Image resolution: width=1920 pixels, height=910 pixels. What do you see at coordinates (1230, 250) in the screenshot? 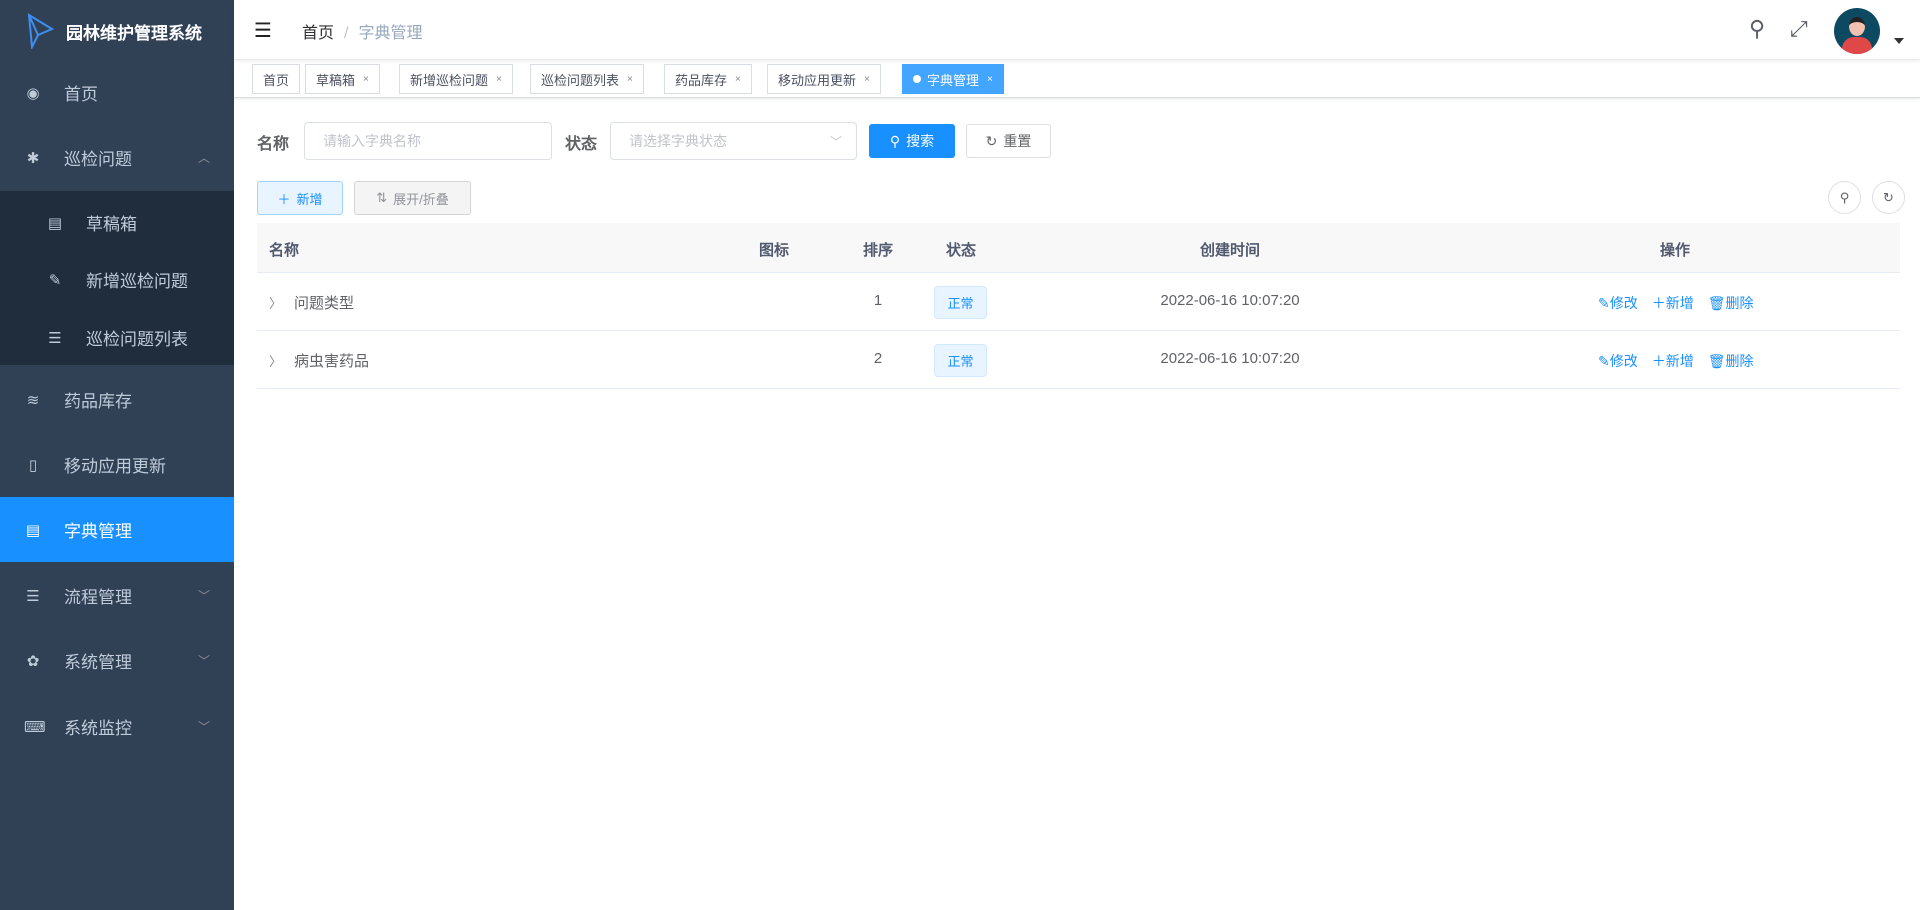
I see `header-created: 创建时间` at bounding box center [1230, 250].